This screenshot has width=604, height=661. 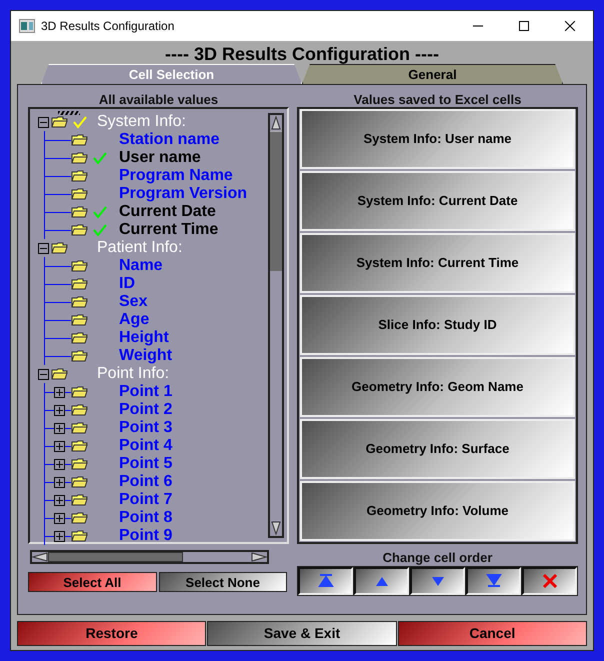 I want to click on tree-root-icon, so click(x=69, y=113).